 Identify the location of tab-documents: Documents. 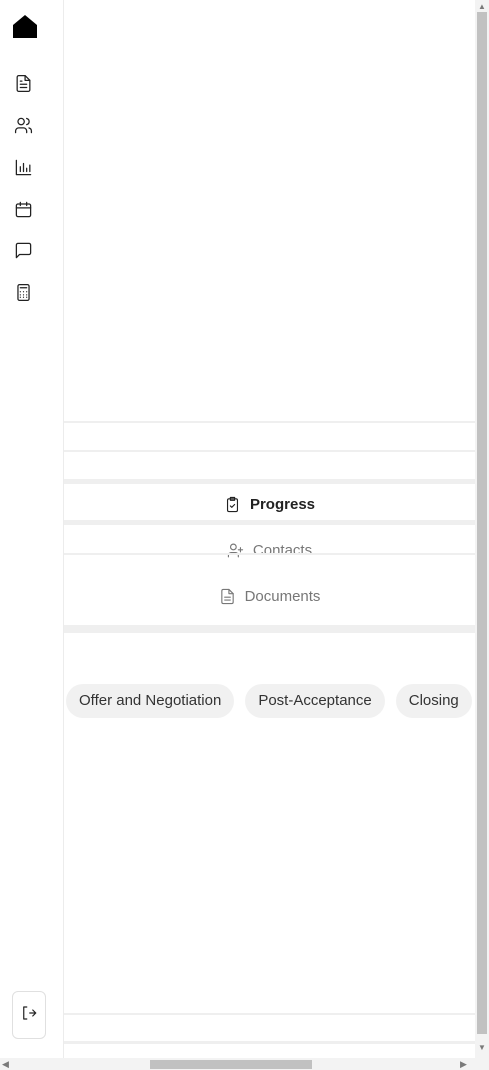
(269, 596).